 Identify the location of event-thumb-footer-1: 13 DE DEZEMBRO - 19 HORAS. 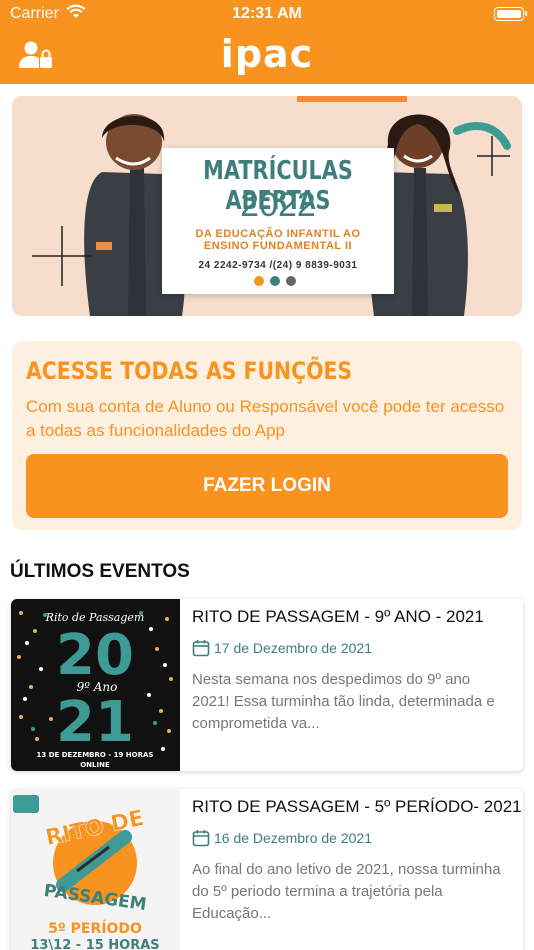
(95, 755).